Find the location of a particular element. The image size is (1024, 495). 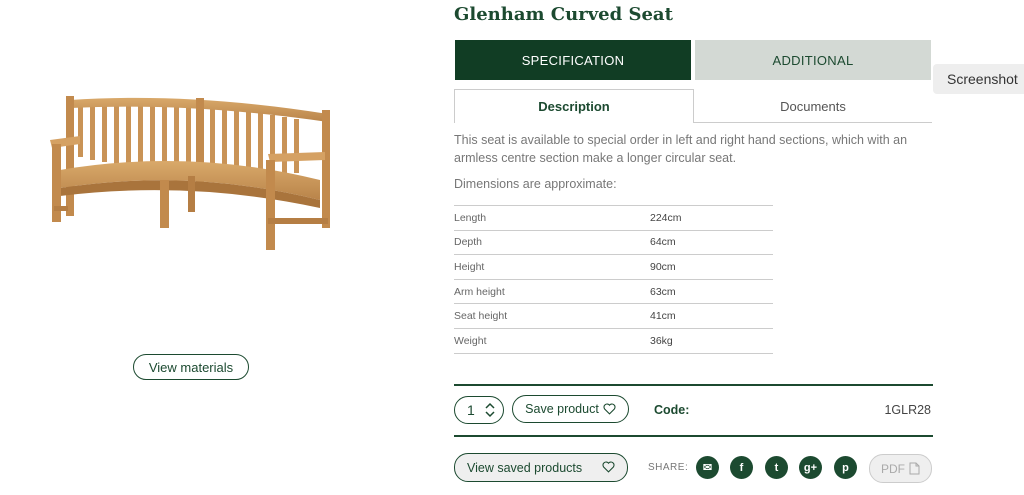

pdf-label: PDF is located at coordinates (893, 468).